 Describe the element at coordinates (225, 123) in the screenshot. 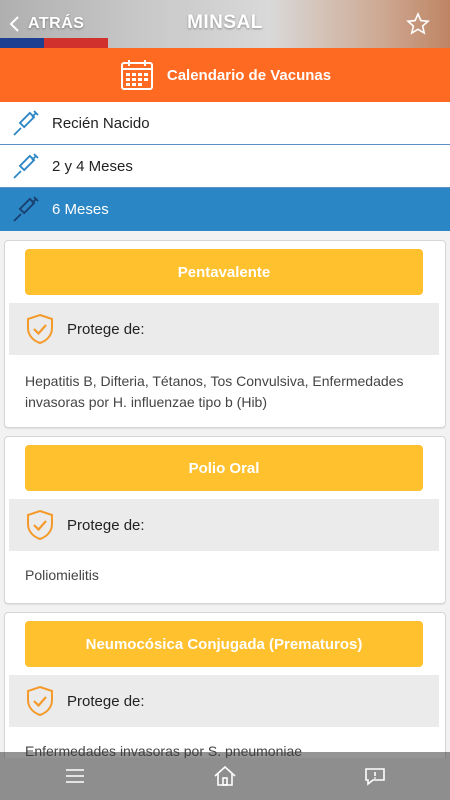

I see `age-item-recien-nacido: Recién Nacido` at that location.